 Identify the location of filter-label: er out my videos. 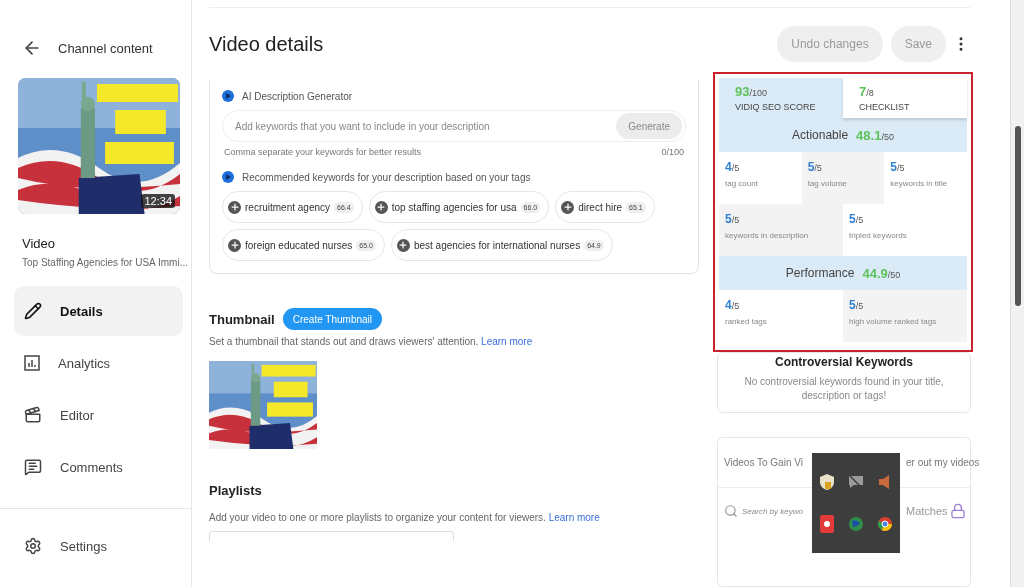
(943, 462).